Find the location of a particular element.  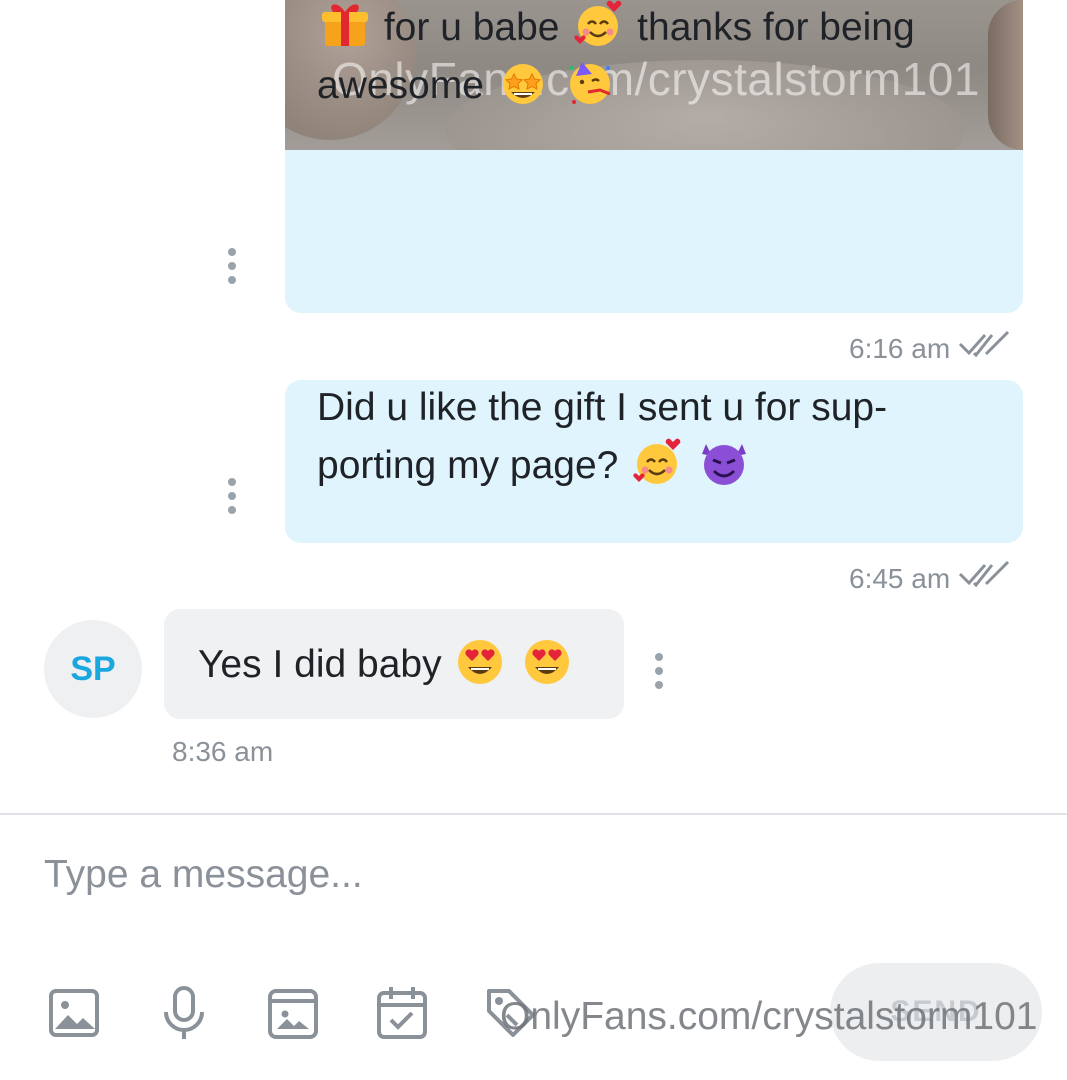

star-struck-emoji-icon is located at coordinates (523, 82).